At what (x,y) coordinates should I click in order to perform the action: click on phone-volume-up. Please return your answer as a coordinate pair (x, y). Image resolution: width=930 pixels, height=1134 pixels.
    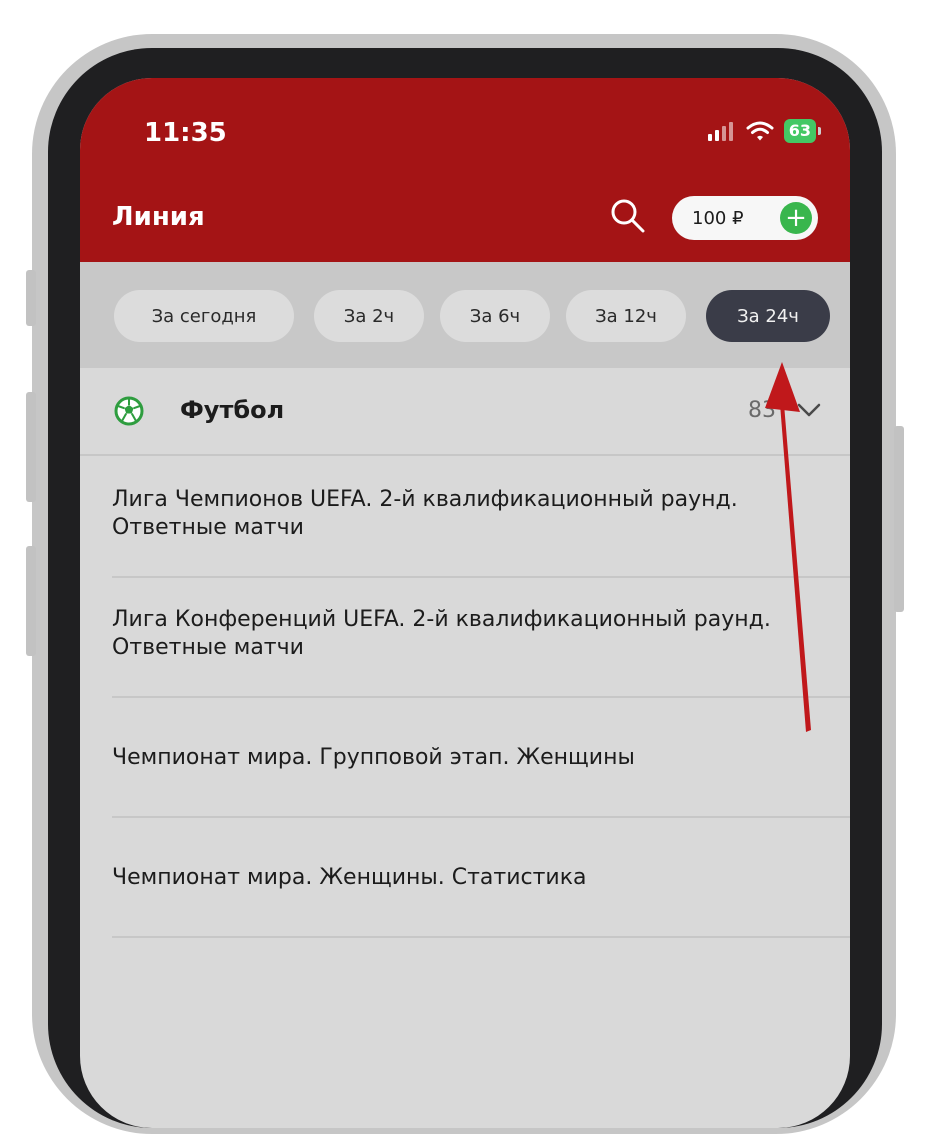
    Looking at the image, I should click on (31, 447).